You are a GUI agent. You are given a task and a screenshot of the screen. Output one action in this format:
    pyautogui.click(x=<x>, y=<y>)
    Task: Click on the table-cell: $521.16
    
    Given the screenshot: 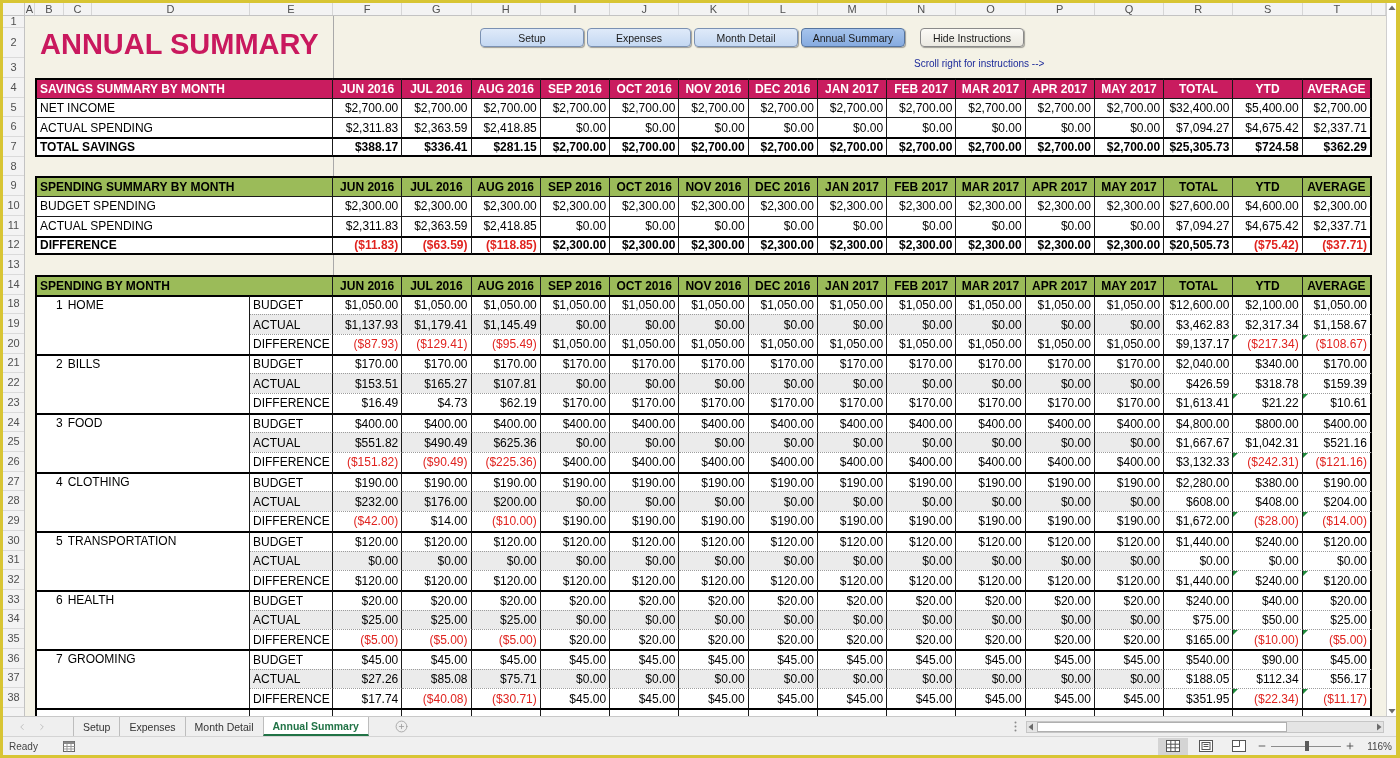 What is the action you would take?
    pyautogui.click(x=1337, y=442)
    